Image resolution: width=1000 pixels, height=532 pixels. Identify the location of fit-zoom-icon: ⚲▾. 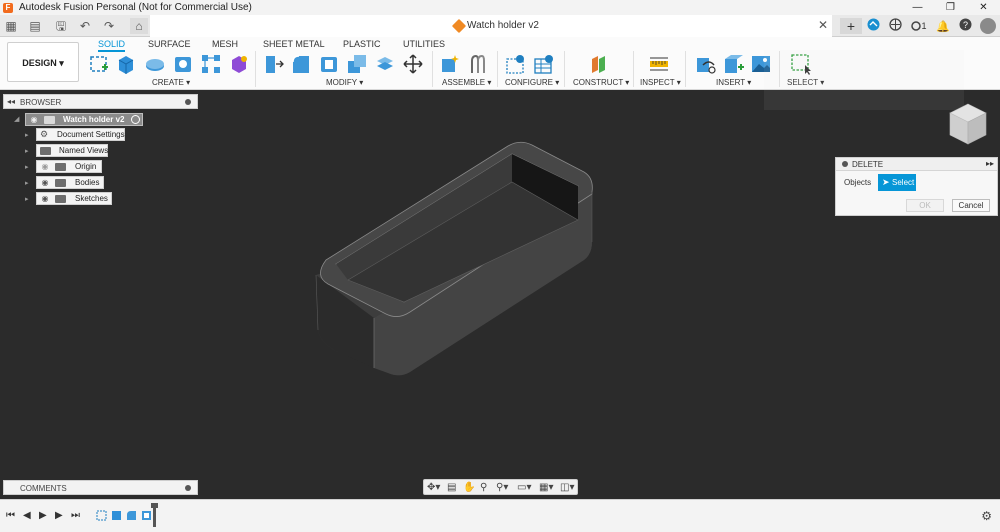
(502, 487).